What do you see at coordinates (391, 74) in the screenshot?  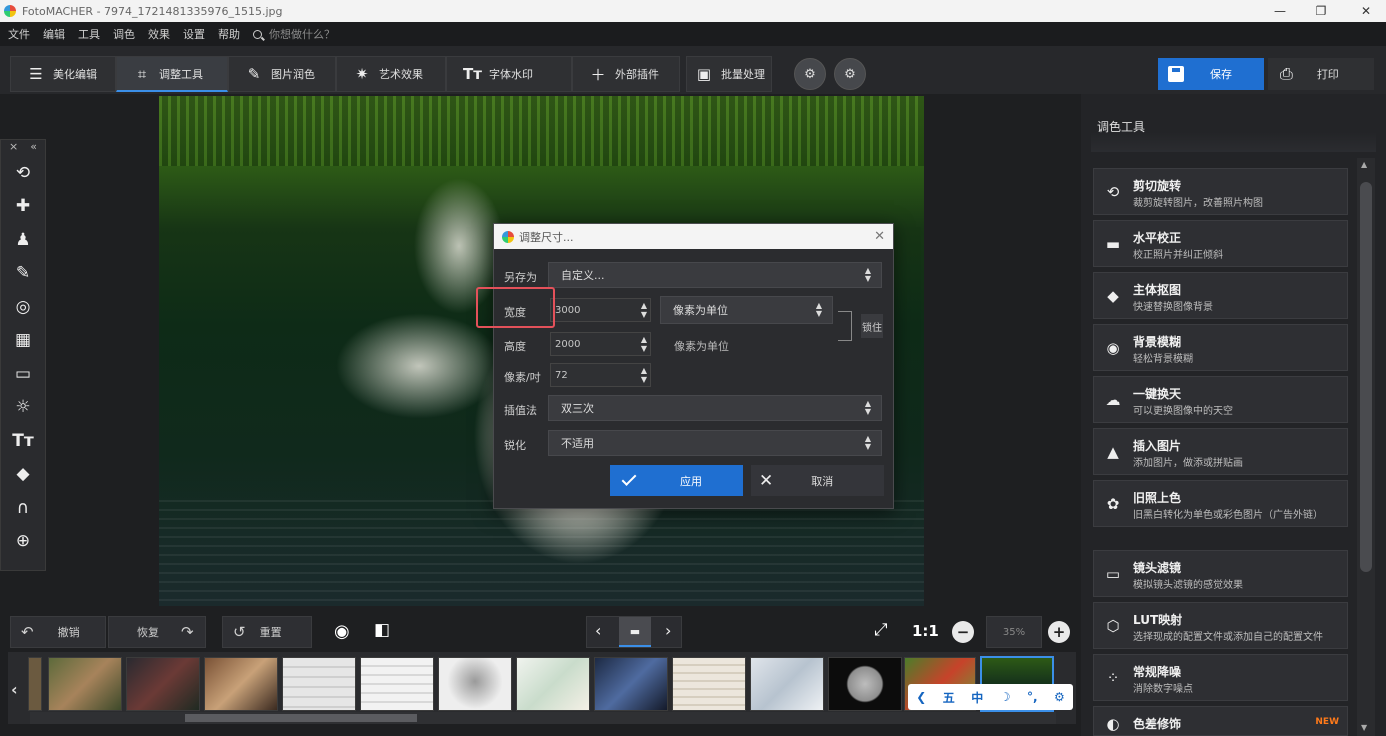 I see `tab-art-effects: ✷ 艺术效果` at bounding box center [391, 74].